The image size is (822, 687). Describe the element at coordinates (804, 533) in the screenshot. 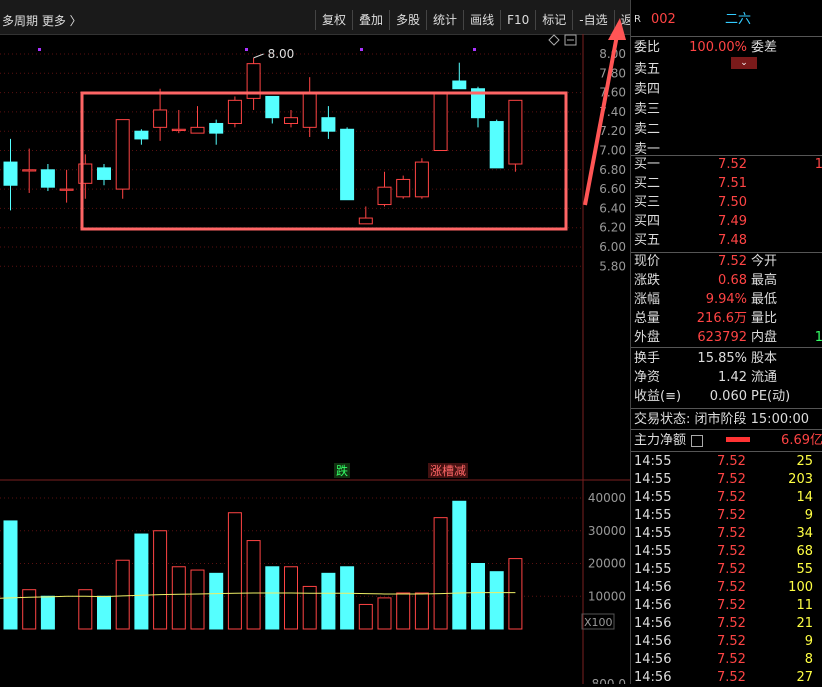

I see `tick-volume: 34` at that location.